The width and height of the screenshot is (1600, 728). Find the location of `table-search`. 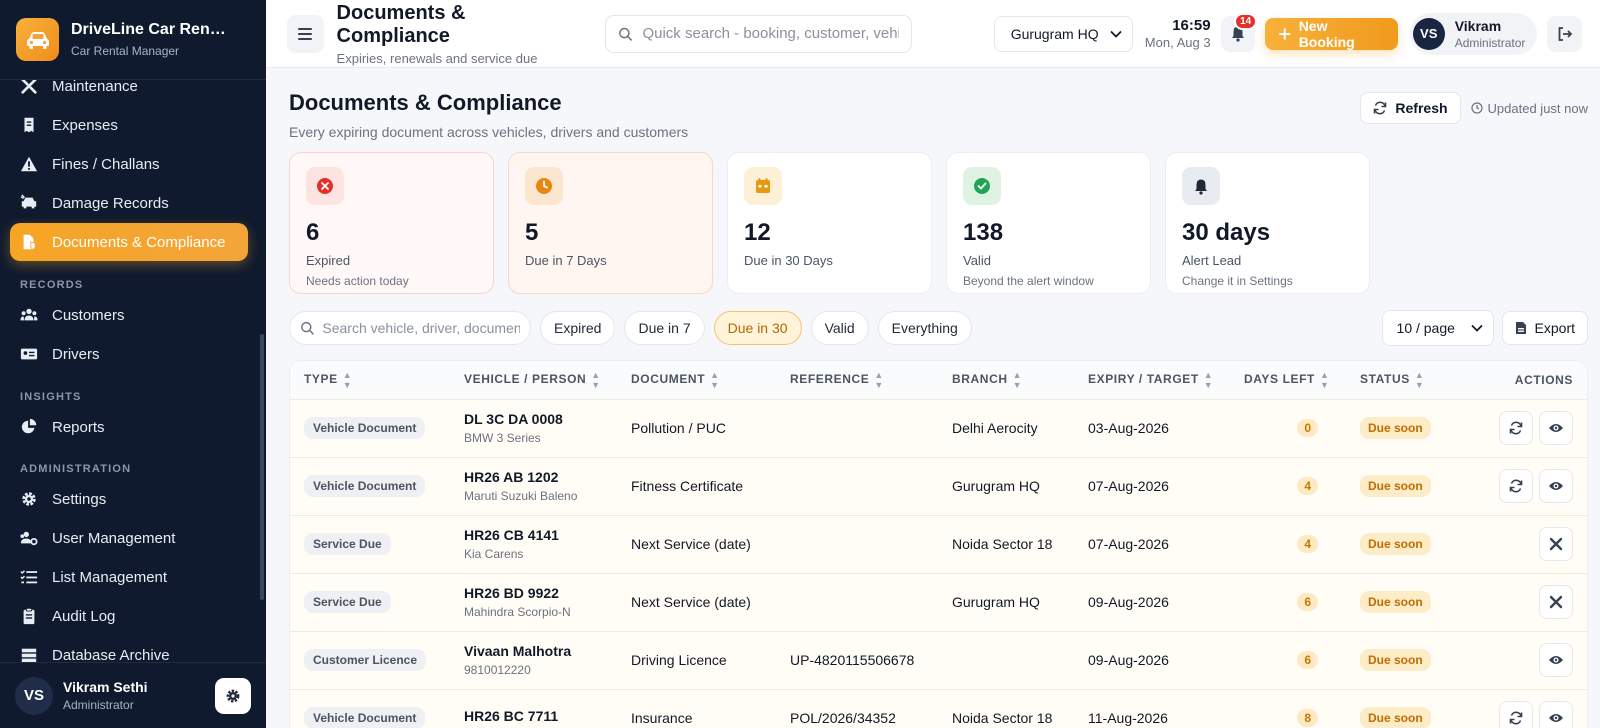

table-search is located at coordinates (410, 328).